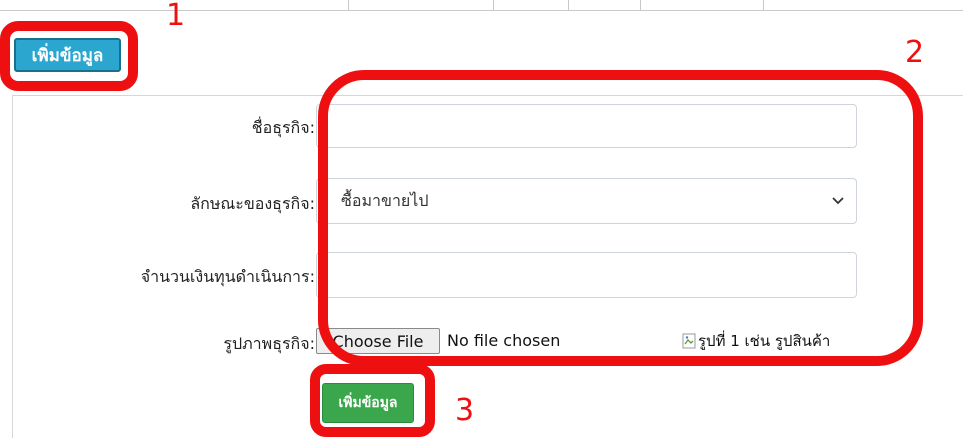 The width and height of the screenshot is (963, 438). What do you see at coordinates (915, 52) in the screenshot?
I see `annotation-number-2: 2` at bounding box center [915, 52].